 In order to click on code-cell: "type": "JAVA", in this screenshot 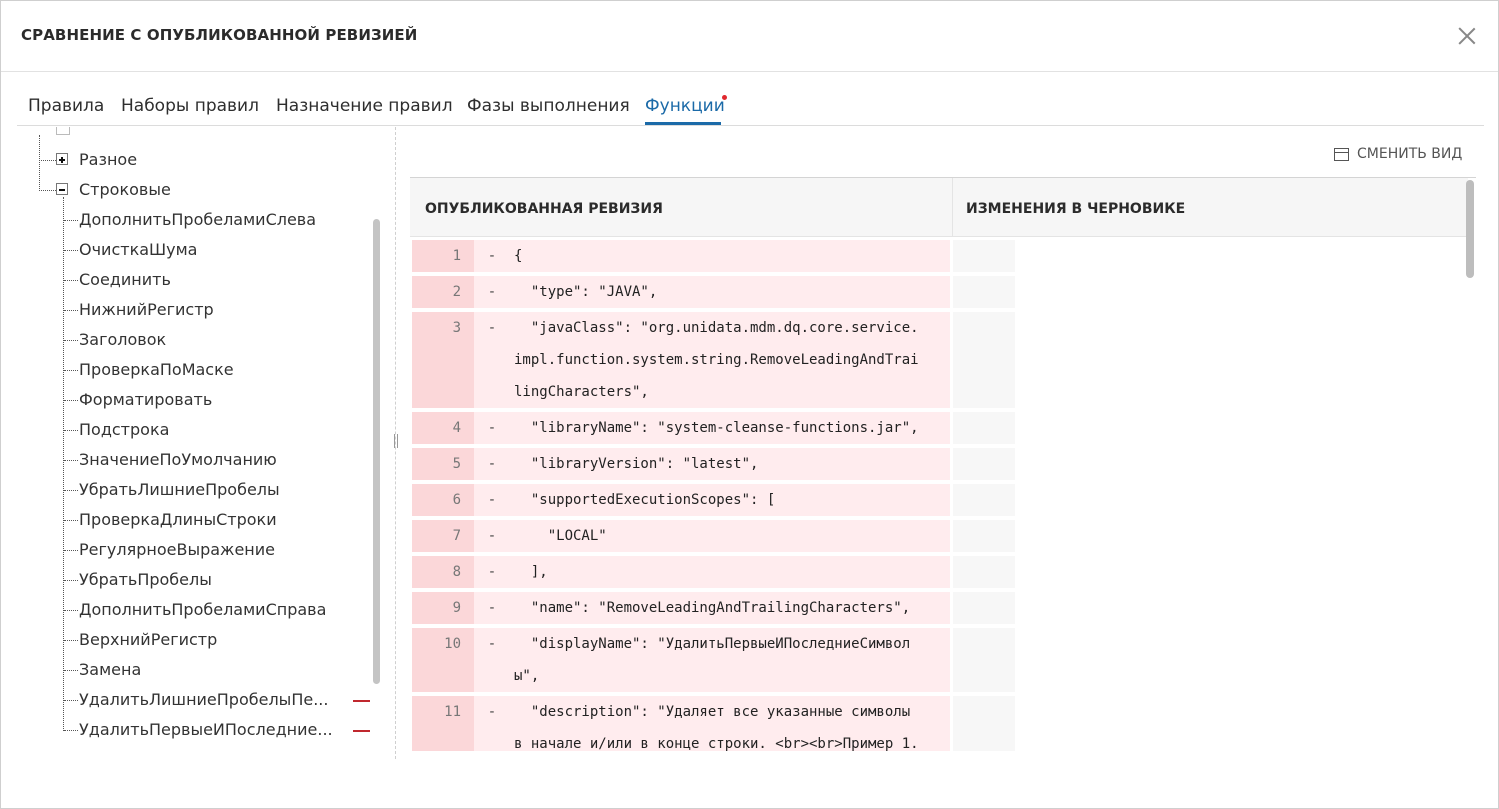, I will do `click(730, 292)`.